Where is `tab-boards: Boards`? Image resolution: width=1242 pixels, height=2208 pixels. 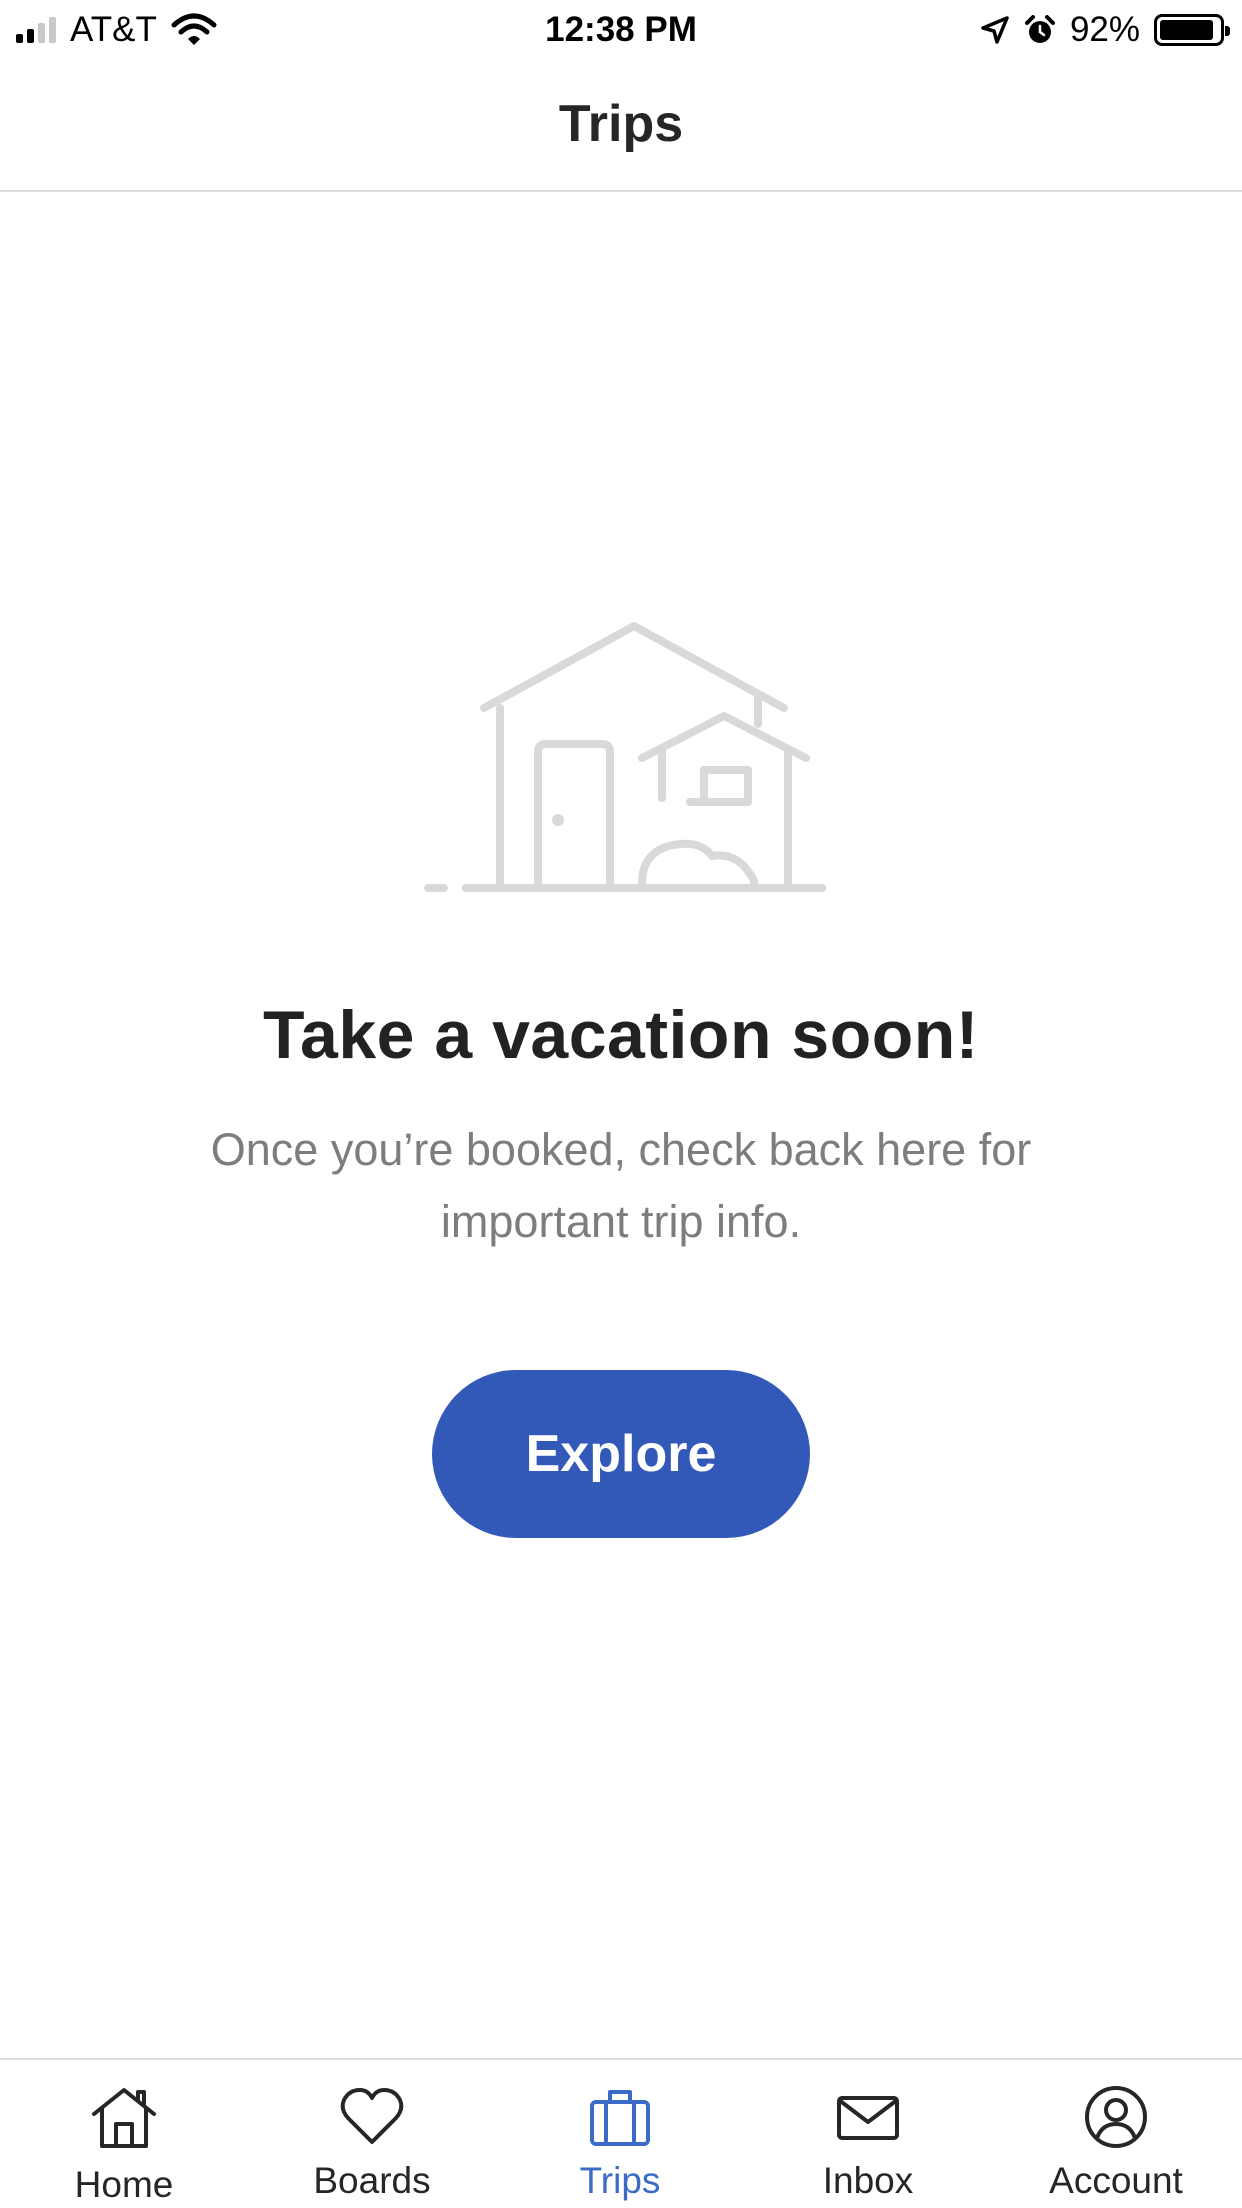 tab-boards: Boards is located at coordinates (372, 2134).